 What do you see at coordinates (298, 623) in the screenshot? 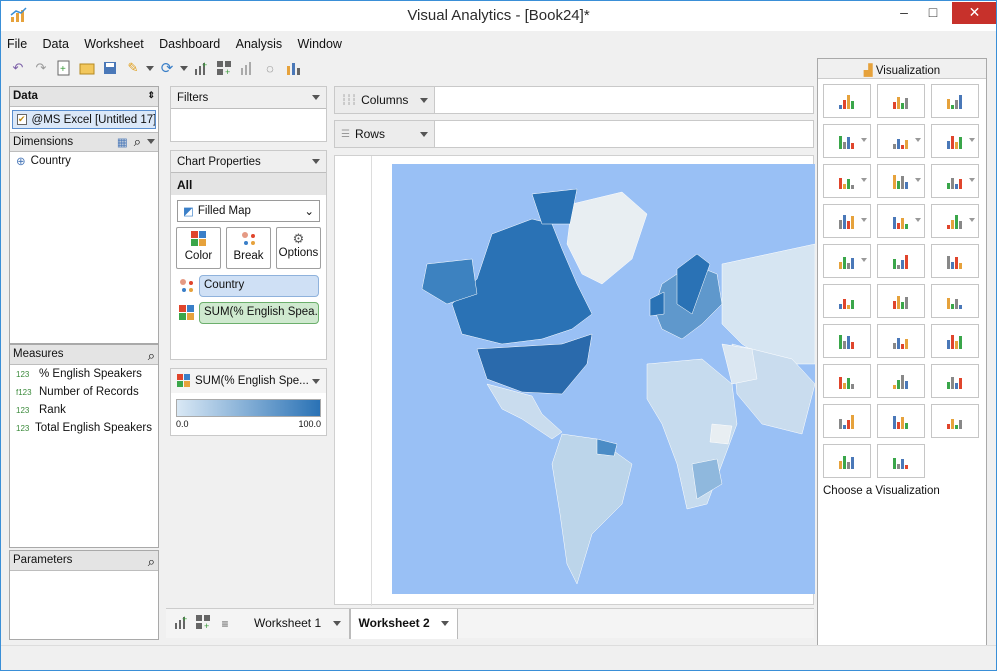
I see `tab-worksheet-1: Worksheet 1` at bounding box center [298, 623].